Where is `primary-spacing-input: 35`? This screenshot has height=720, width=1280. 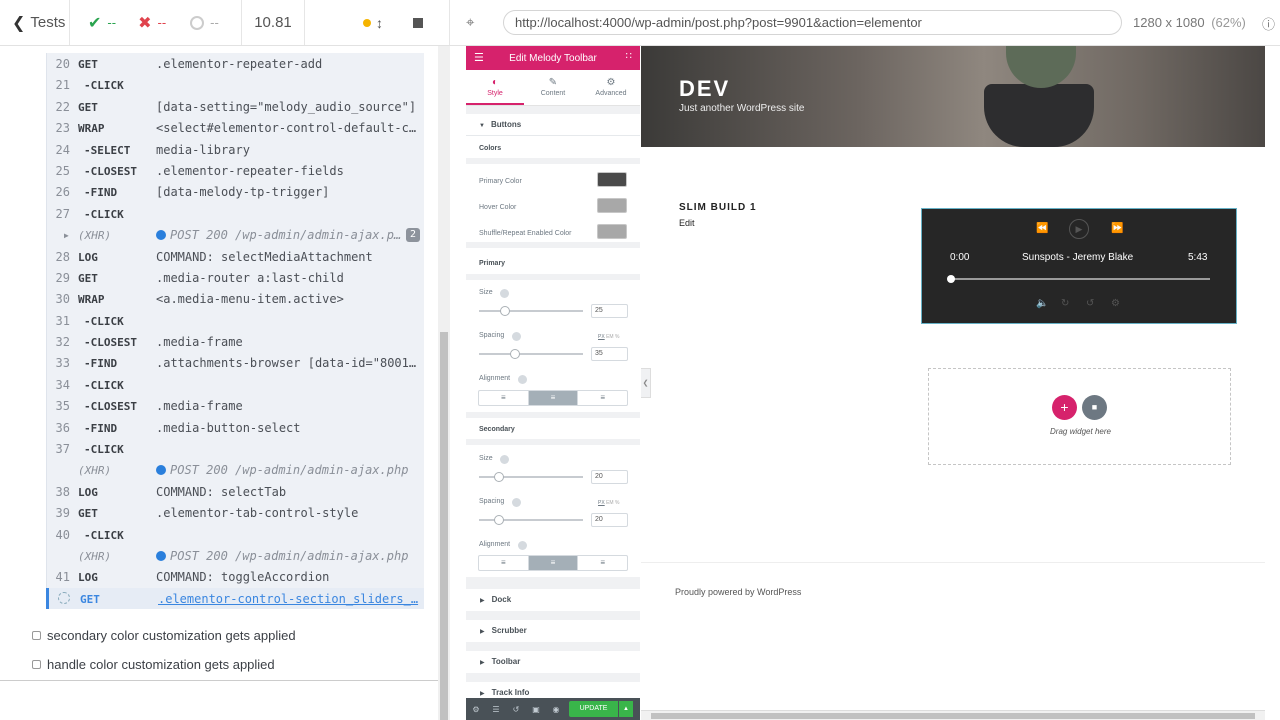
primary-spacing-input: 35 is located at coordinates (609, 354).